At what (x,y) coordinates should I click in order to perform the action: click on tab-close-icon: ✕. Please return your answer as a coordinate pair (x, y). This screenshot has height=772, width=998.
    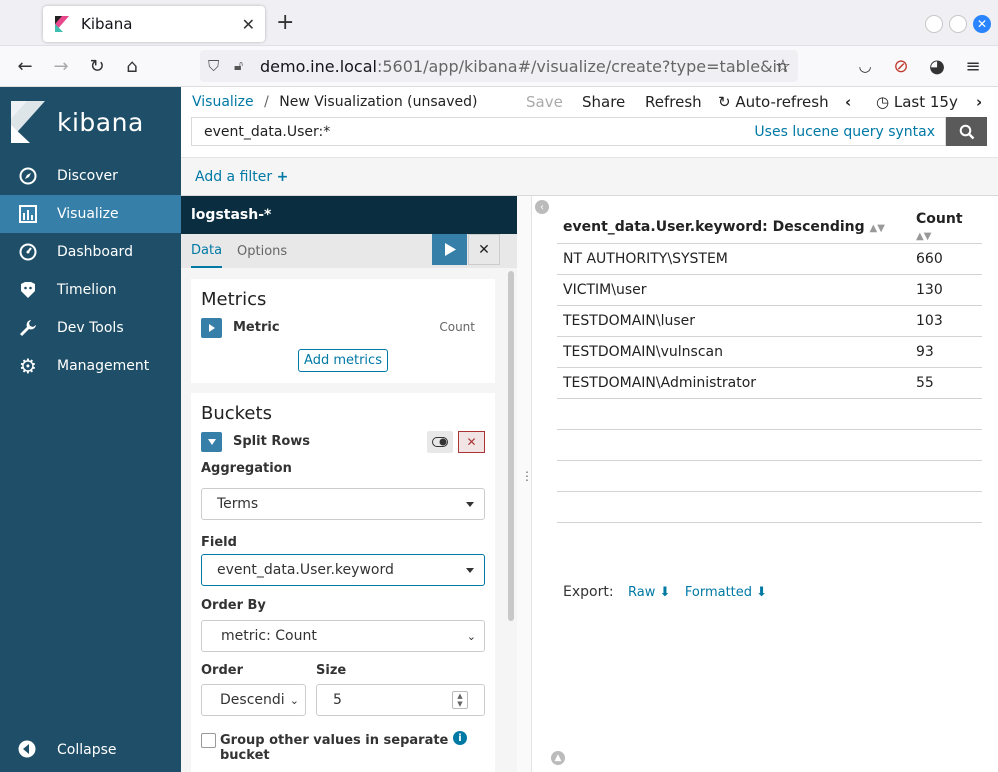
    Looking at the image, I should click on (248, 24).